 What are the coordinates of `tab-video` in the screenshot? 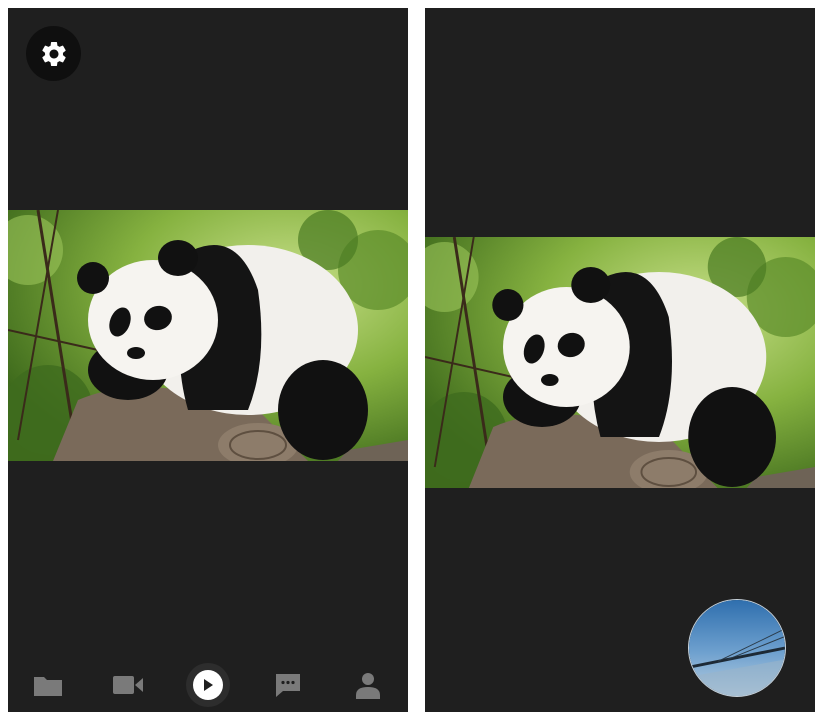 It's located at (128, 685).